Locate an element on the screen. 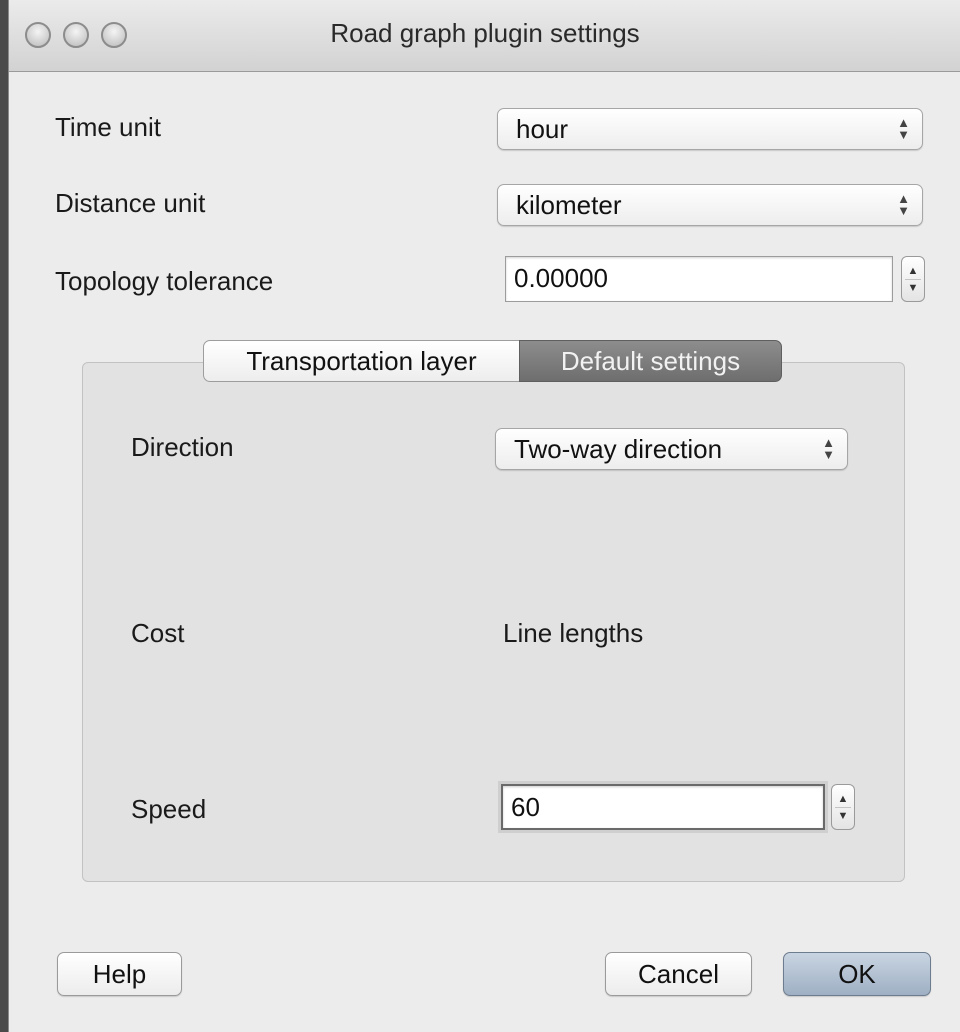 The image size is (960, 1032). direction-label: Direction is located at coordinates (182, 447).